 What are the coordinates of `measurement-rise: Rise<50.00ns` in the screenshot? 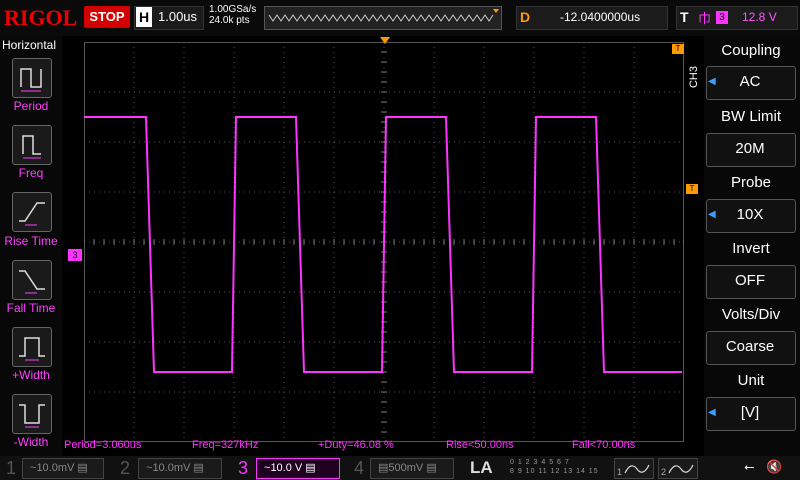 It's located at (480, 445).